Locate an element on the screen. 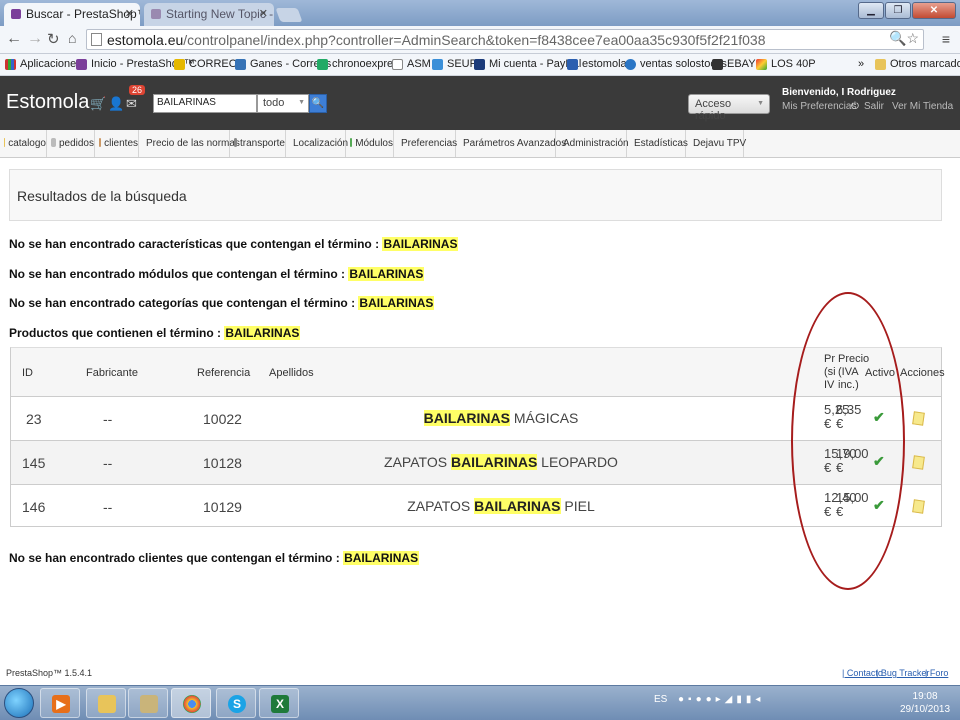  search-button: 🔍 is located at coordinates (318, 103).